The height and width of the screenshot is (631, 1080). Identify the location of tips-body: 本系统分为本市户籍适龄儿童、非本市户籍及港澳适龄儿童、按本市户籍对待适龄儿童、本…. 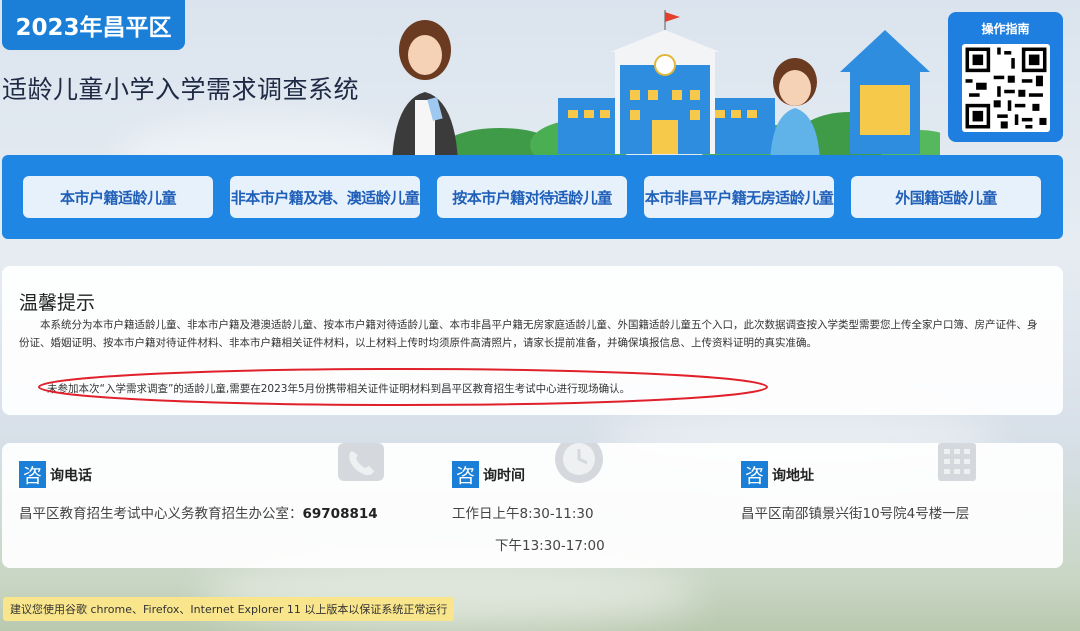
(528, 334).